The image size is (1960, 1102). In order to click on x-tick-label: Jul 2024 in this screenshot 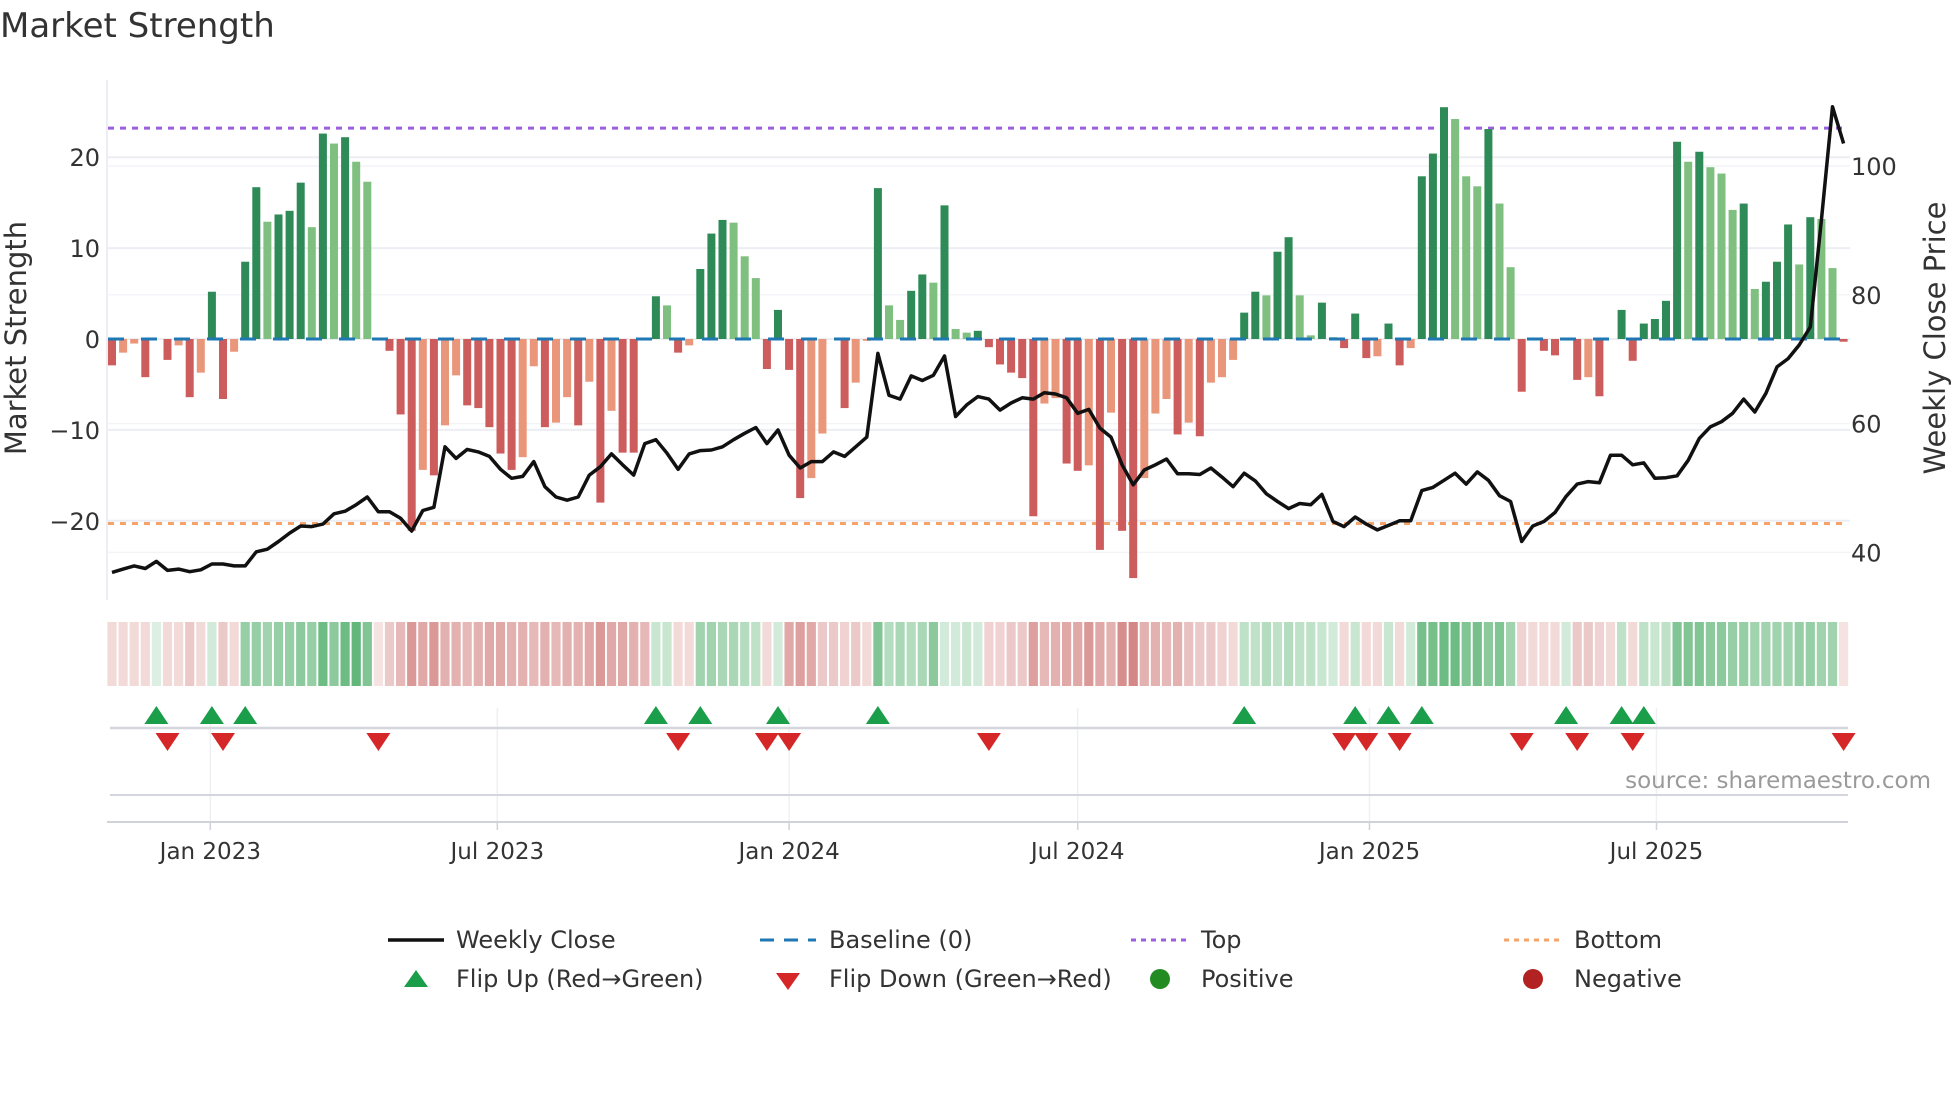, I will do `click(1077, 852)`.